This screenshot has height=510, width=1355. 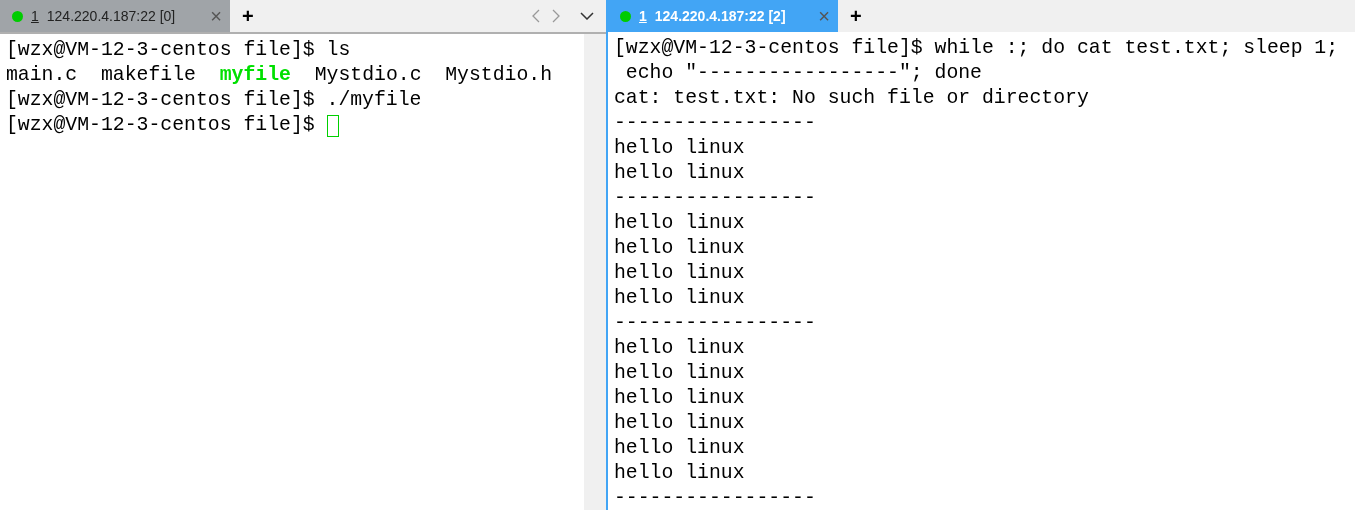 What do you see at coordinates (536, 16) in the screenshot?
I see `chevron-left-icon` at bounding box center [536, 16].